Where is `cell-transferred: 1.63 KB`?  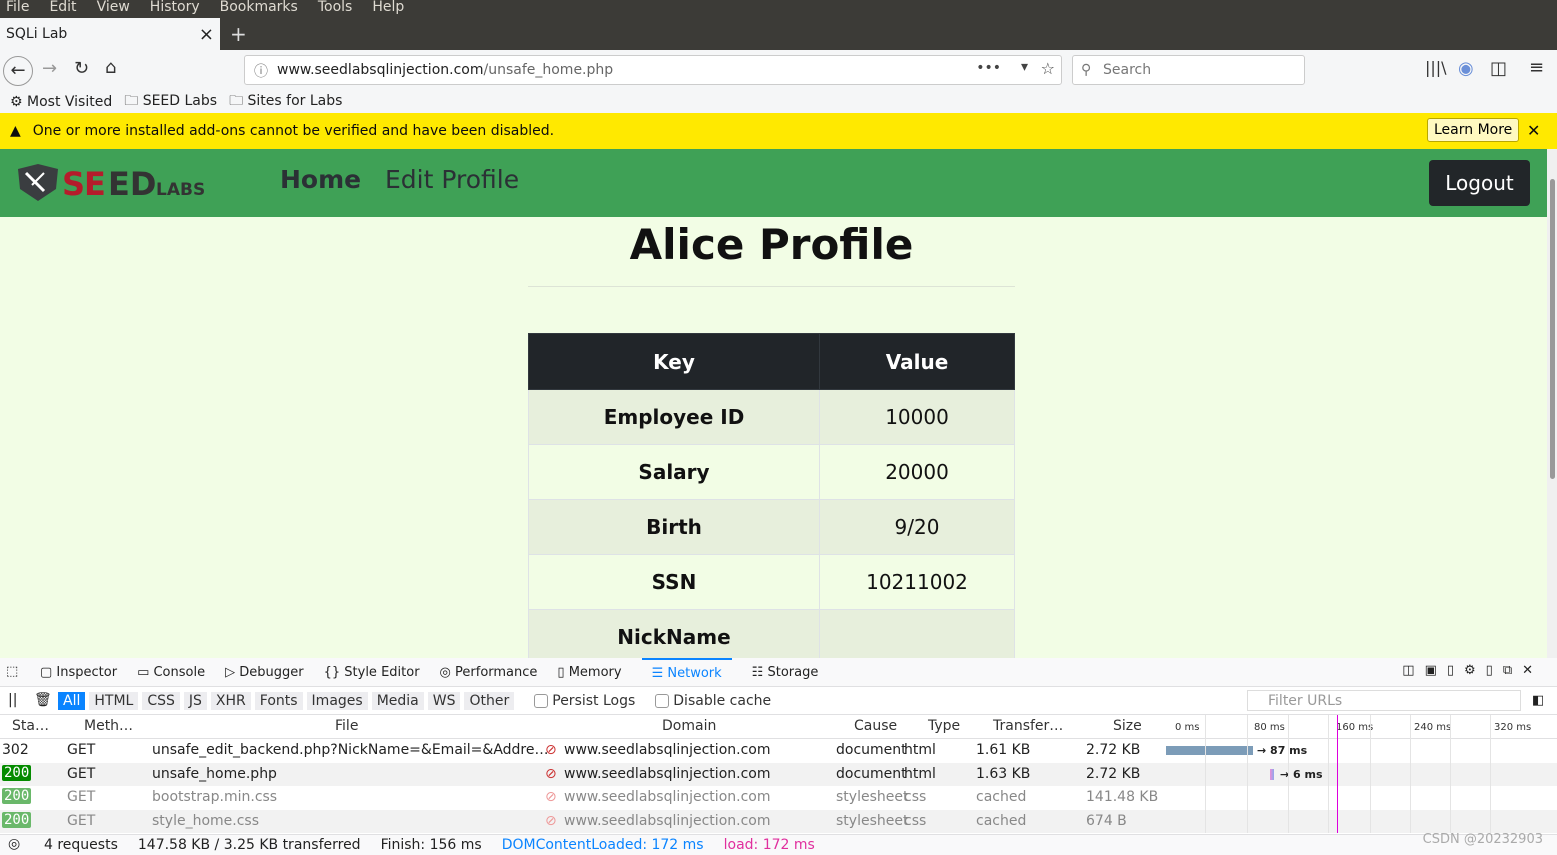 cell-transferred: 1.63 KB is located at coordinates (1003, 773).